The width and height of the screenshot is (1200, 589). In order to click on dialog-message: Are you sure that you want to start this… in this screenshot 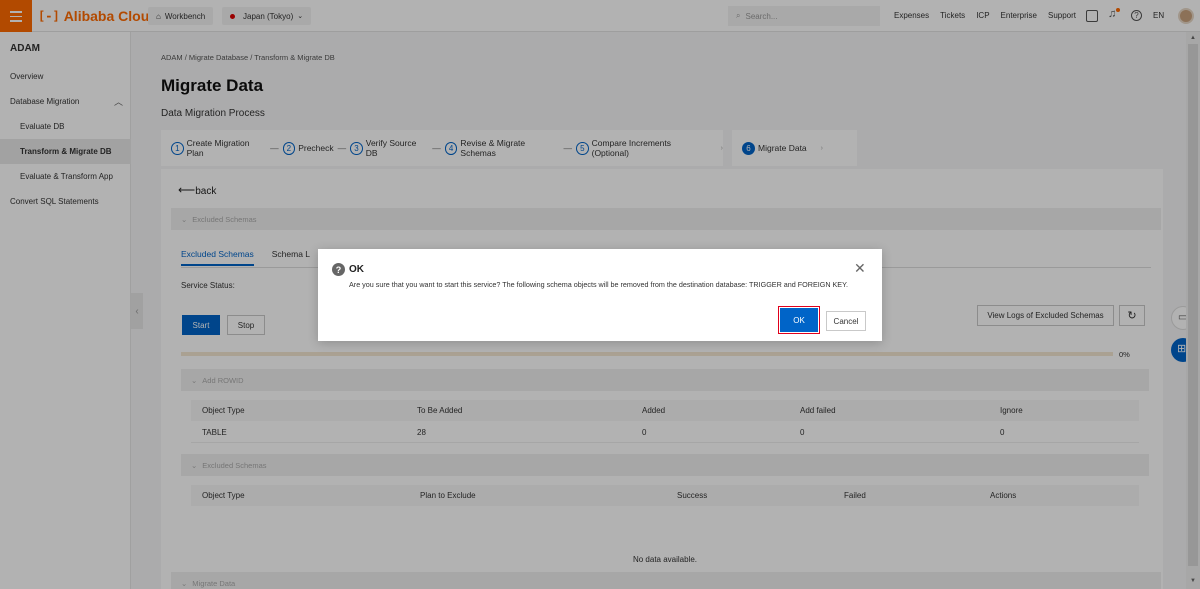, I will do `click(598, 284)`.